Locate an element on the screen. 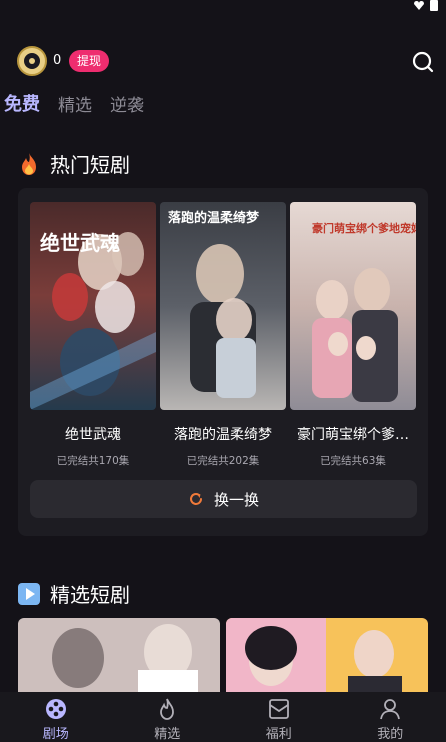 The width and height of the screenshot is (446, 742). poster-title-text: 落跑的温柔绮梦 is located at coordinates (214, 218).